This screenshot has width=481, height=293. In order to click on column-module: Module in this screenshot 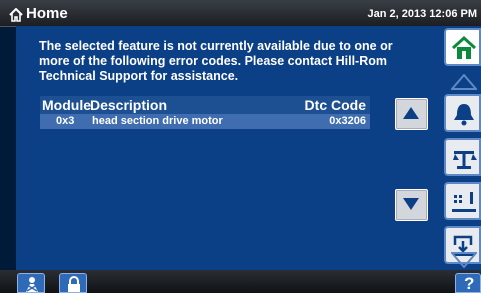, I will do `click(66, 105)`.